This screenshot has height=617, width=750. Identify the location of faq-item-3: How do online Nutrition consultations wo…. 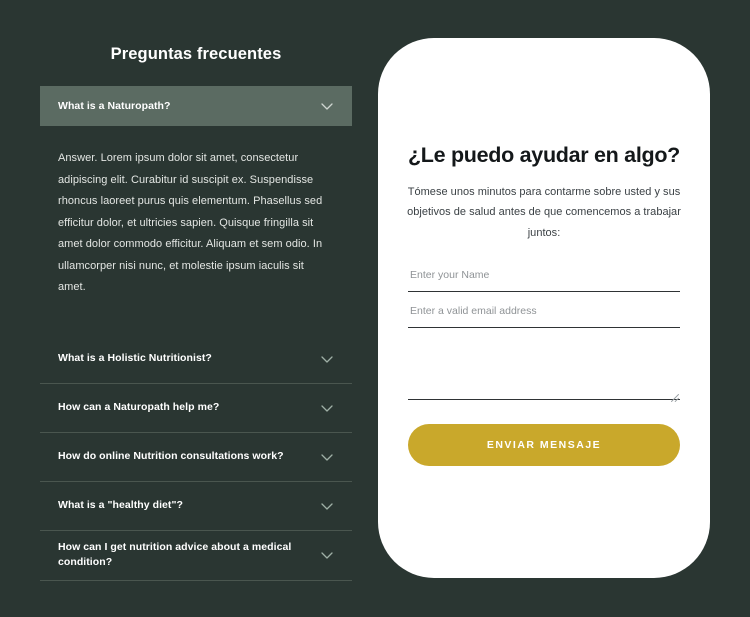
(196, 457).